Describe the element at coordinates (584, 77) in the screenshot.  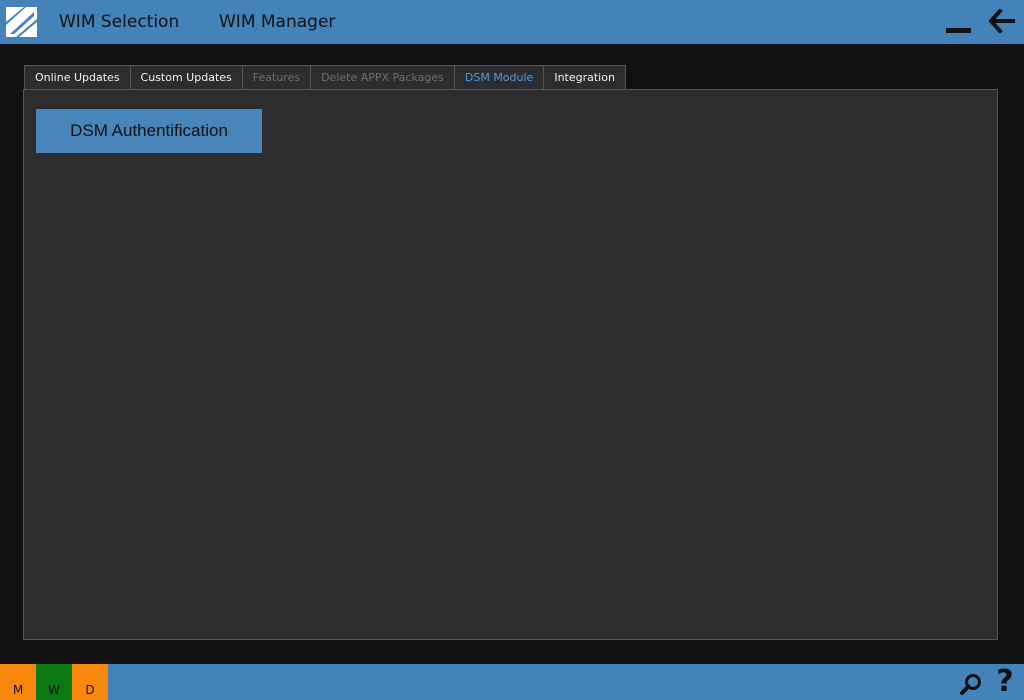
I see `tab-integration: Integration` at that location.